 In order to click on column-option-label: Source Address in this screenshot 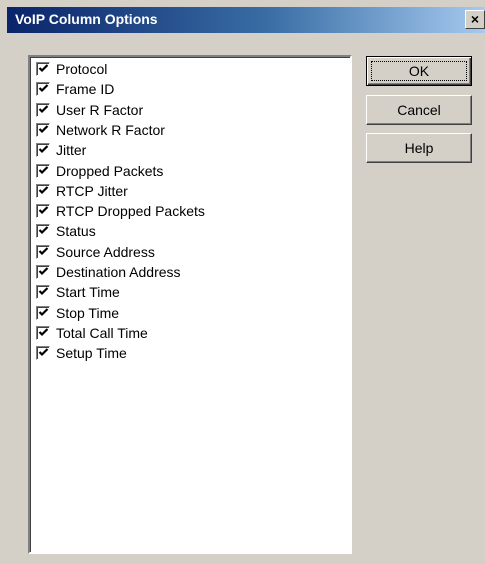, I will do `click(105, 251)`.